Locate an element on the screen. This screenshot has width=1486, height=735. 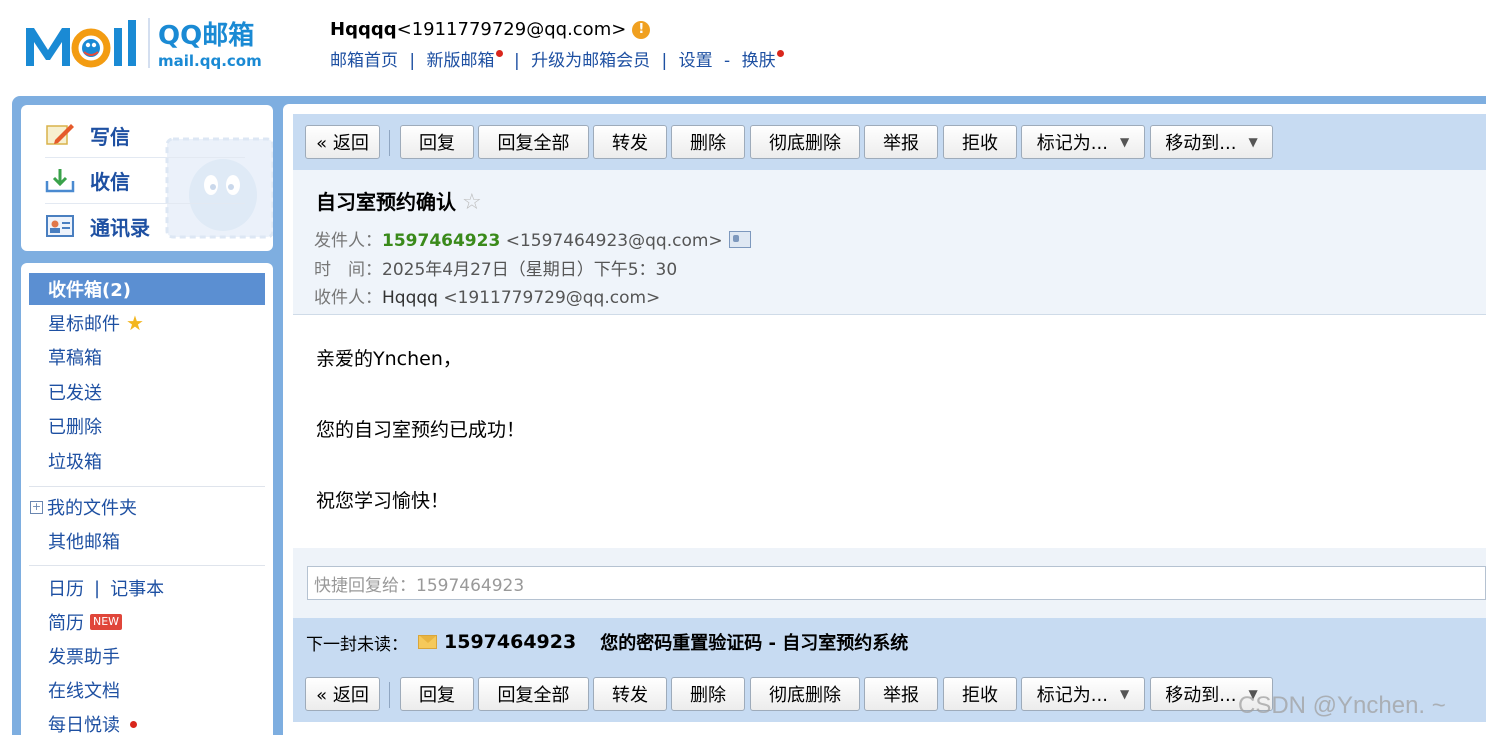
move-to-dropdown: 移动到... ▼ is located at coordinates (1211, 142).